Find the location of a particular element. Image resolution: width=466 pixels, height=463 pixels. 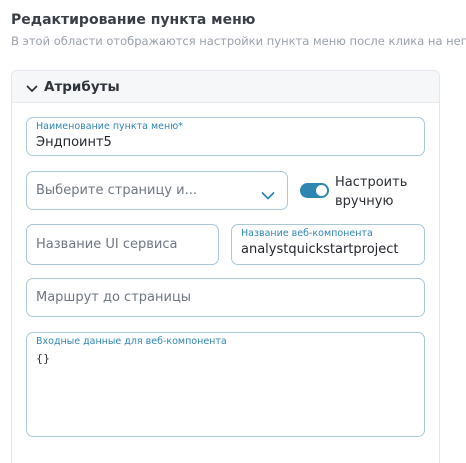

menu-item-name-value: Эндпоинт5 is located at coordinates (74, 142).